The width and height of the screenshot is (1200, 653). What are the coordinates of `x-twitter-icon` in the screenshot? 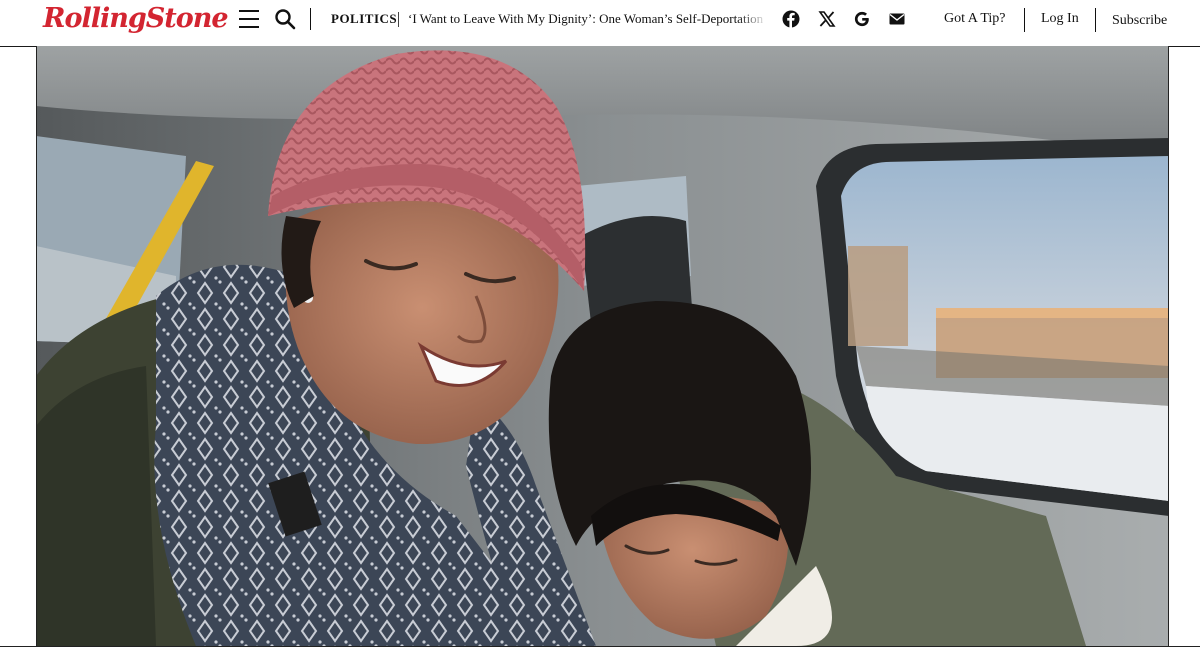 It's located at (827, 19).